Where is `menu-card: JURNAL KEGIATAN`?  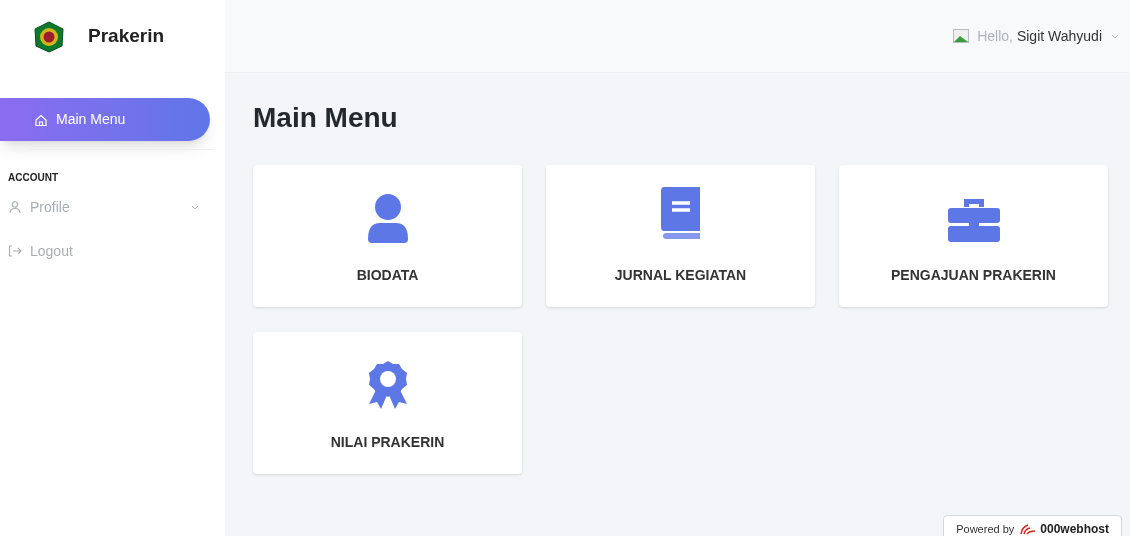
menu-card: JURNAL KEGIATAN is located at coordinates (680, 236).